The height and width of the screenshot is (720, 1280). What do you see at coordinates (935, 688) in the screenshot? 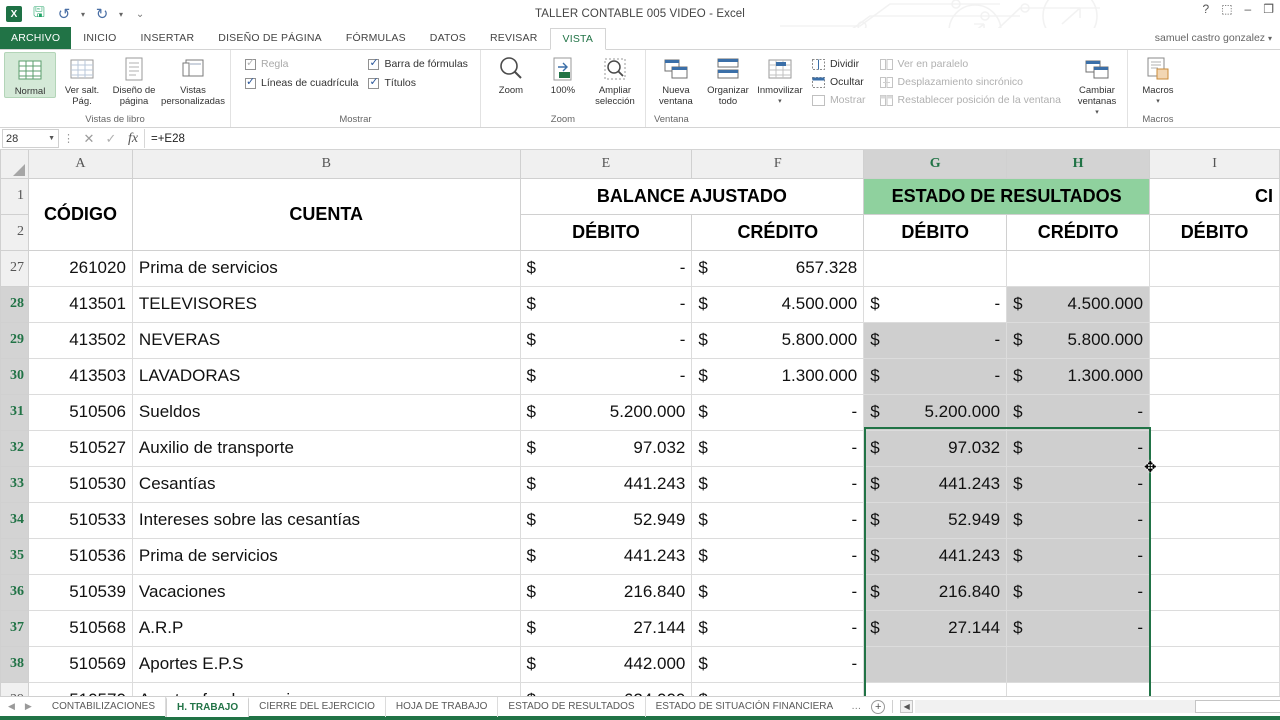
I see `cell-g39` at bounding box center [935, 688].